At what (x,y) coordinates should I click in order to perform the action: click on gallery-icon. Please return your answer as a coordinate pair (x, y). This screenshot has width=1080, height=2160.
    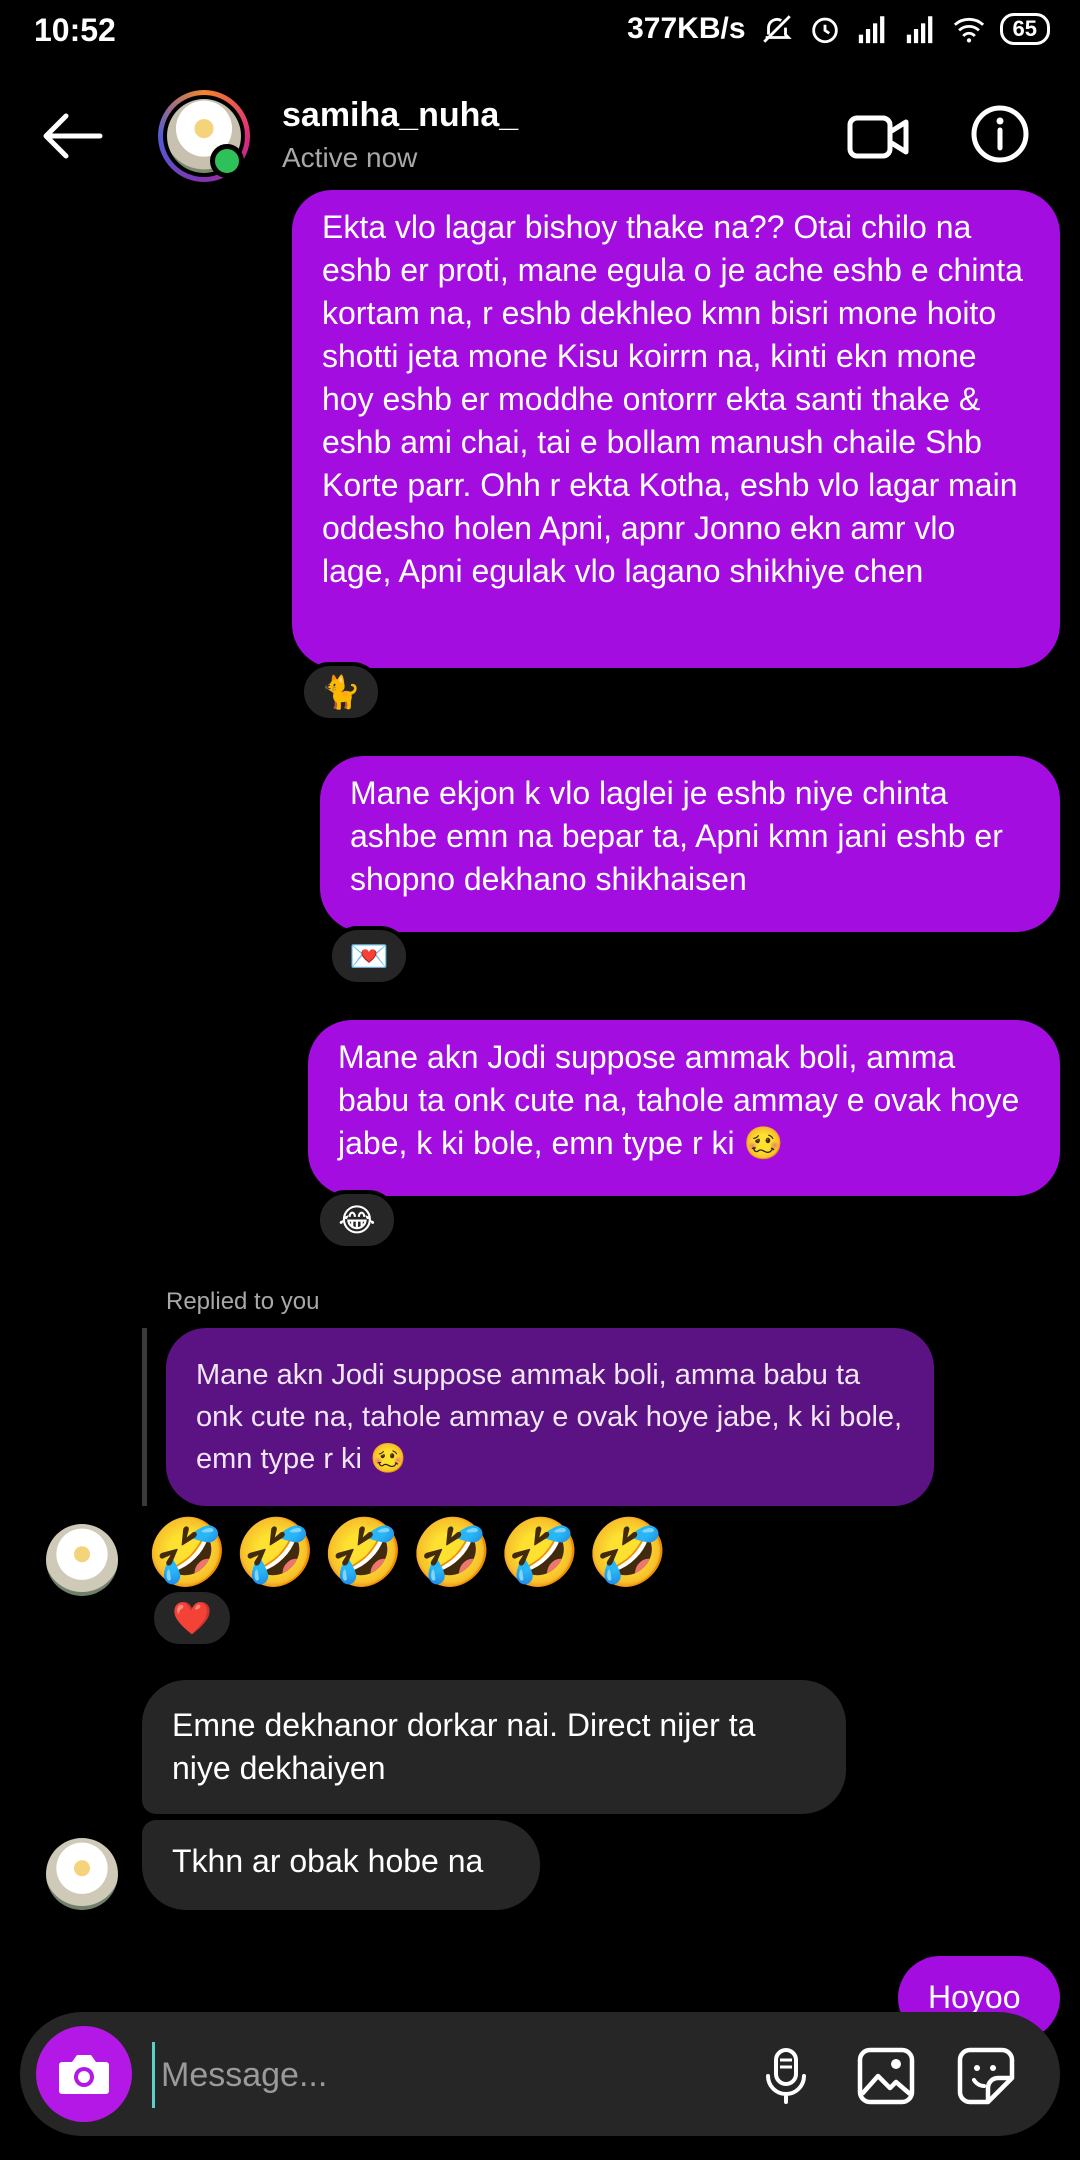
    Looking at the image, I should click on (886, 2076).